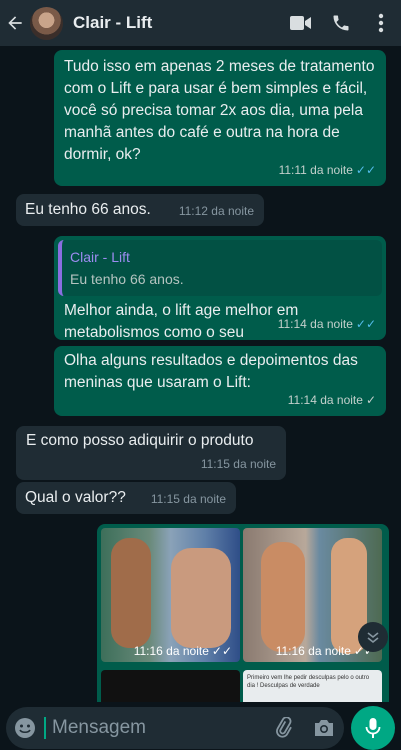  What do you see at coordinates (177, 23) in the screenshot?
I see `contact-name: Clair - Lift` at bounding box center [177, 23].